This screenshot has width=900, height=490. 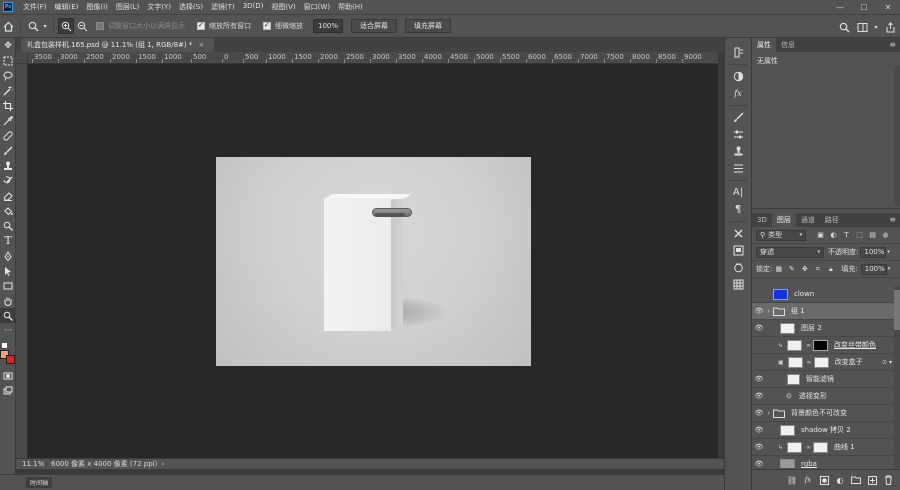 I want to click on layer-row: 👁︎ ↳ ∞ 曲线 1, so click(x=826, y=447).